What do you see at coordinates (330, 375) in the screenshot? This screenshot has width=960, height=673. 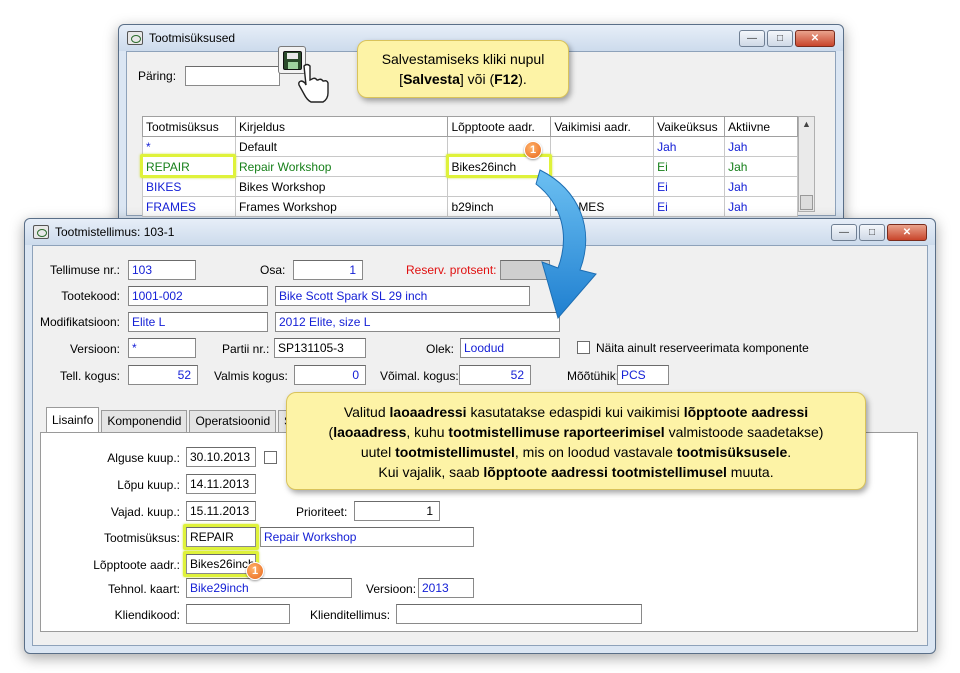 I see `done-qty-field: 0` at bounding box center [330, 375].